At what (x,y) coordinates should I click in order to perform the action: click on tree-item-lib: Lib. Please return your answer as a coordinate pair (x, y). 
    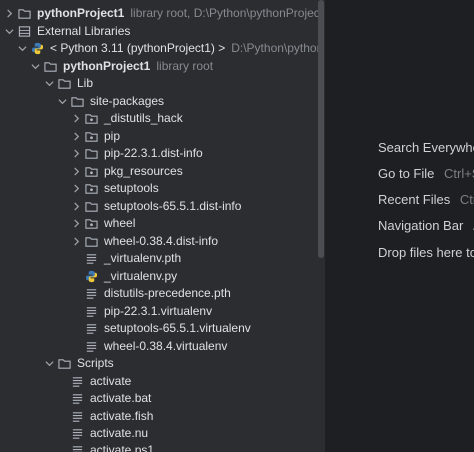
    Looking at the image, I should click on (68, 84).